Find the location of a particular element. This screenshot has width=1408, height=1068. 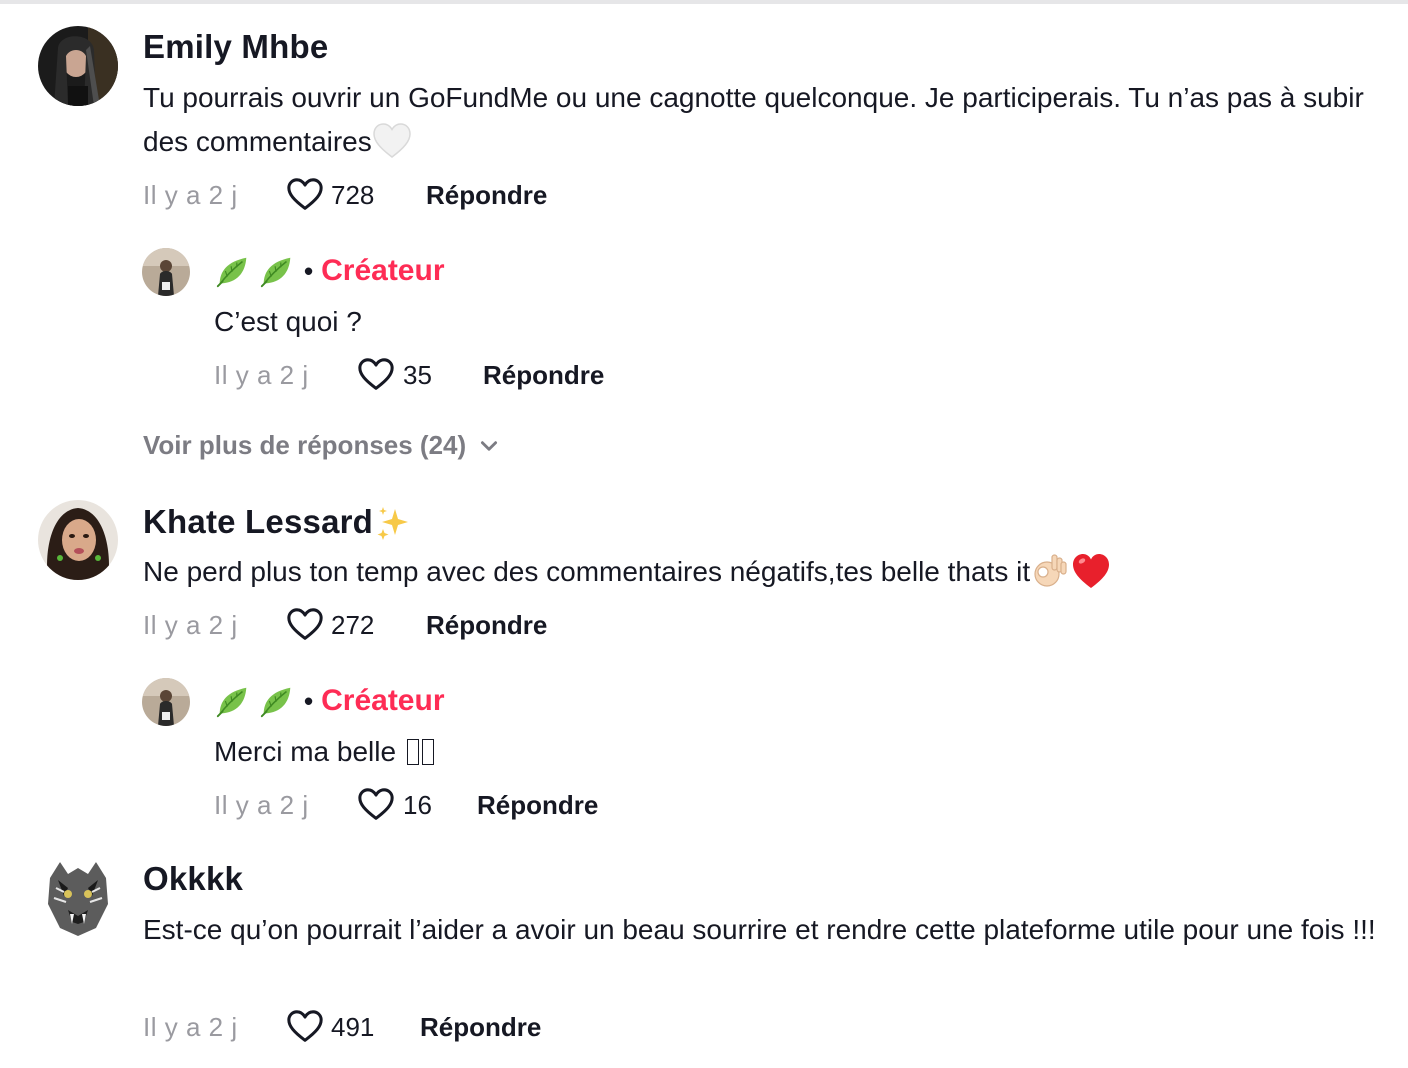

reply-text: Merci ma belle is located at coordinates (324, 752).